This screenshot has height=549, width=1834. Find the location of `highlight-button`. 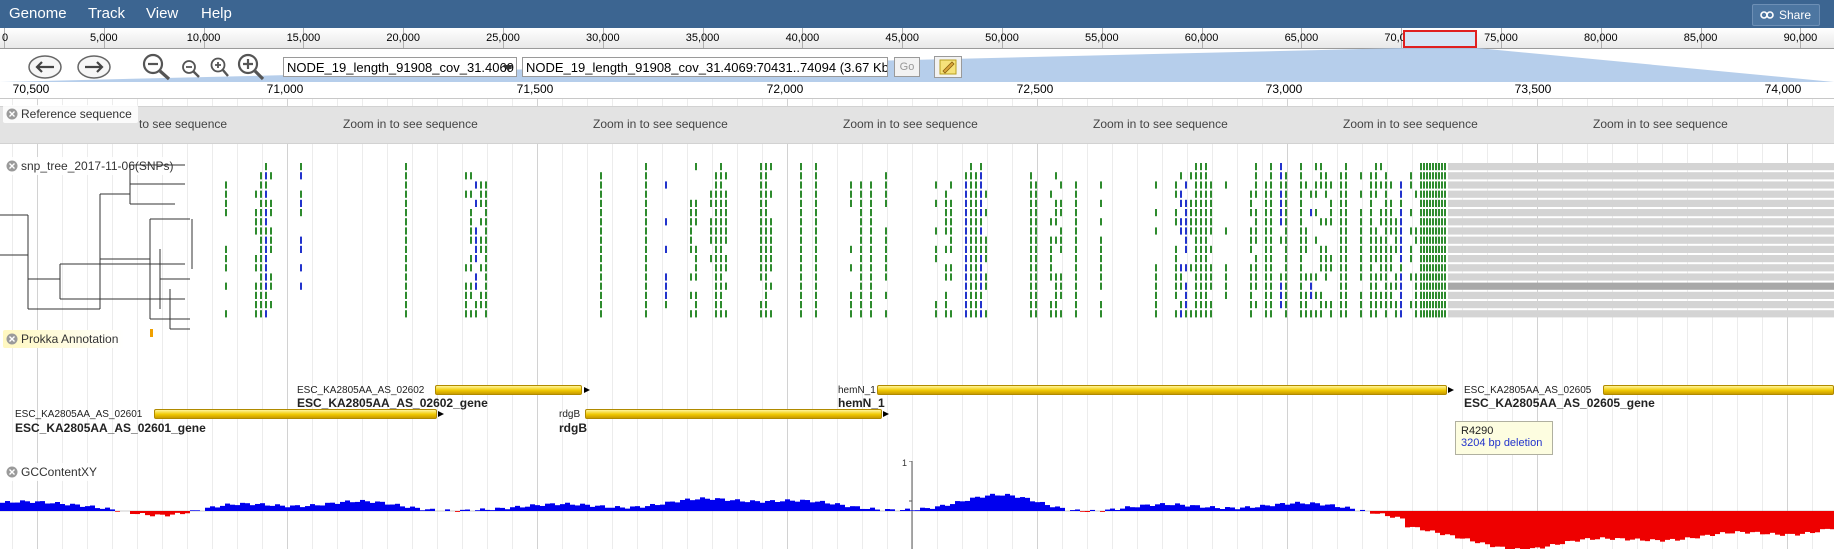

highlight-button is located at coordinates (948, 67).